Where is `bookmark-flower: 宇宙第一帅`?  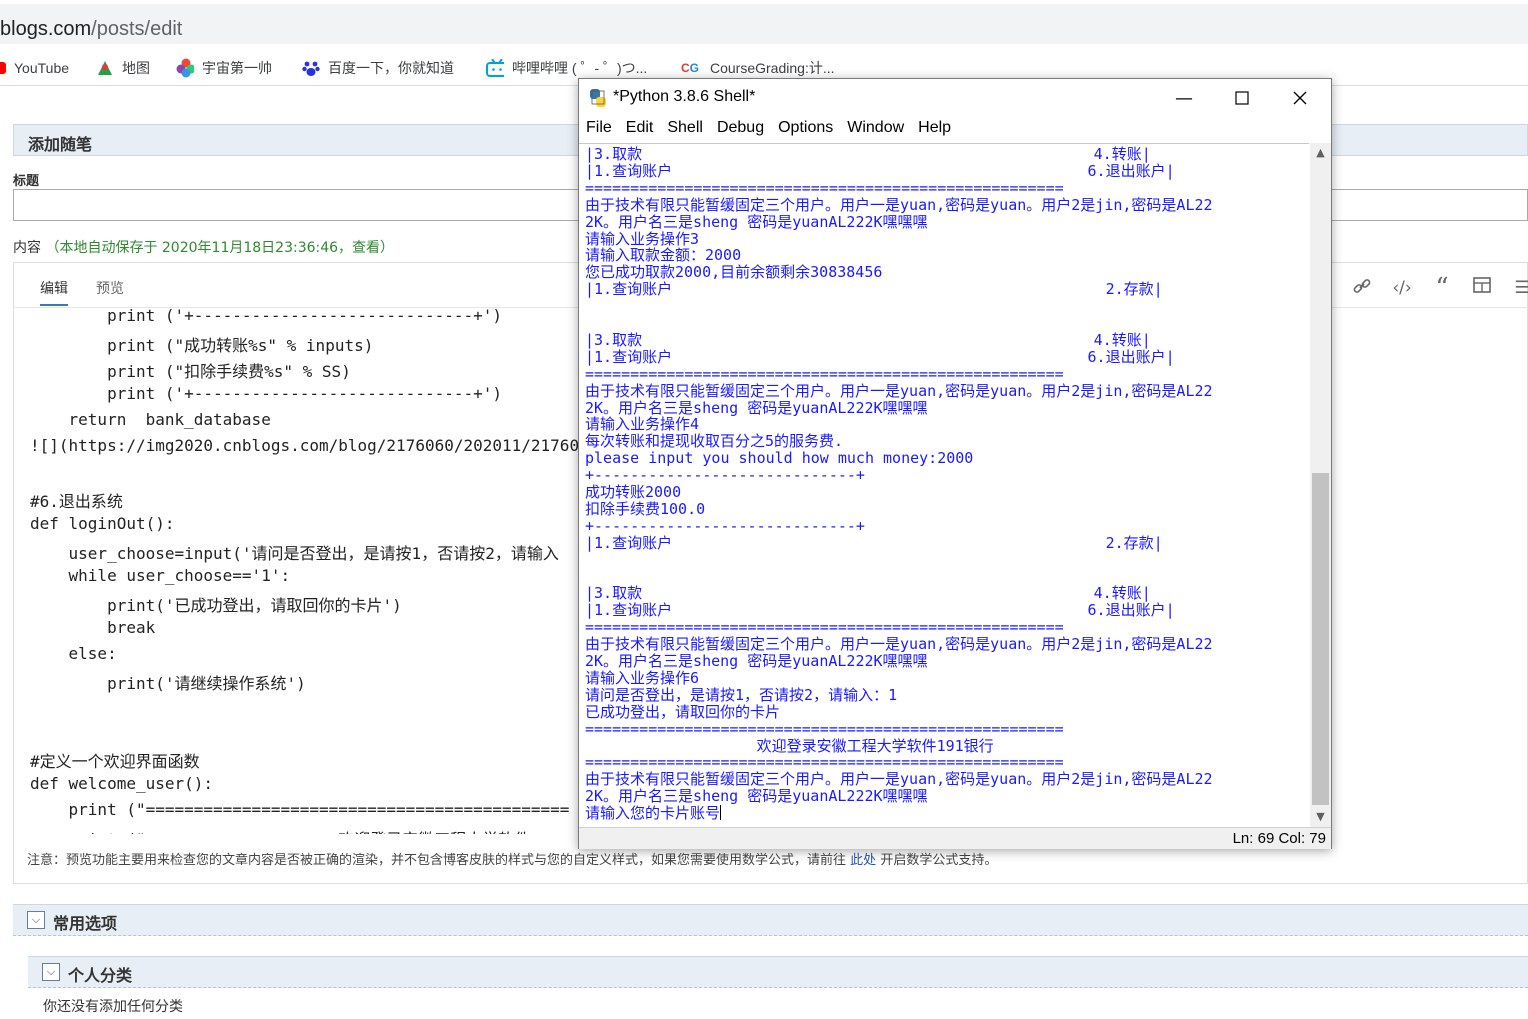
bookmark-flower: 宇宙第一帅 is located at coordinates (224, 68).